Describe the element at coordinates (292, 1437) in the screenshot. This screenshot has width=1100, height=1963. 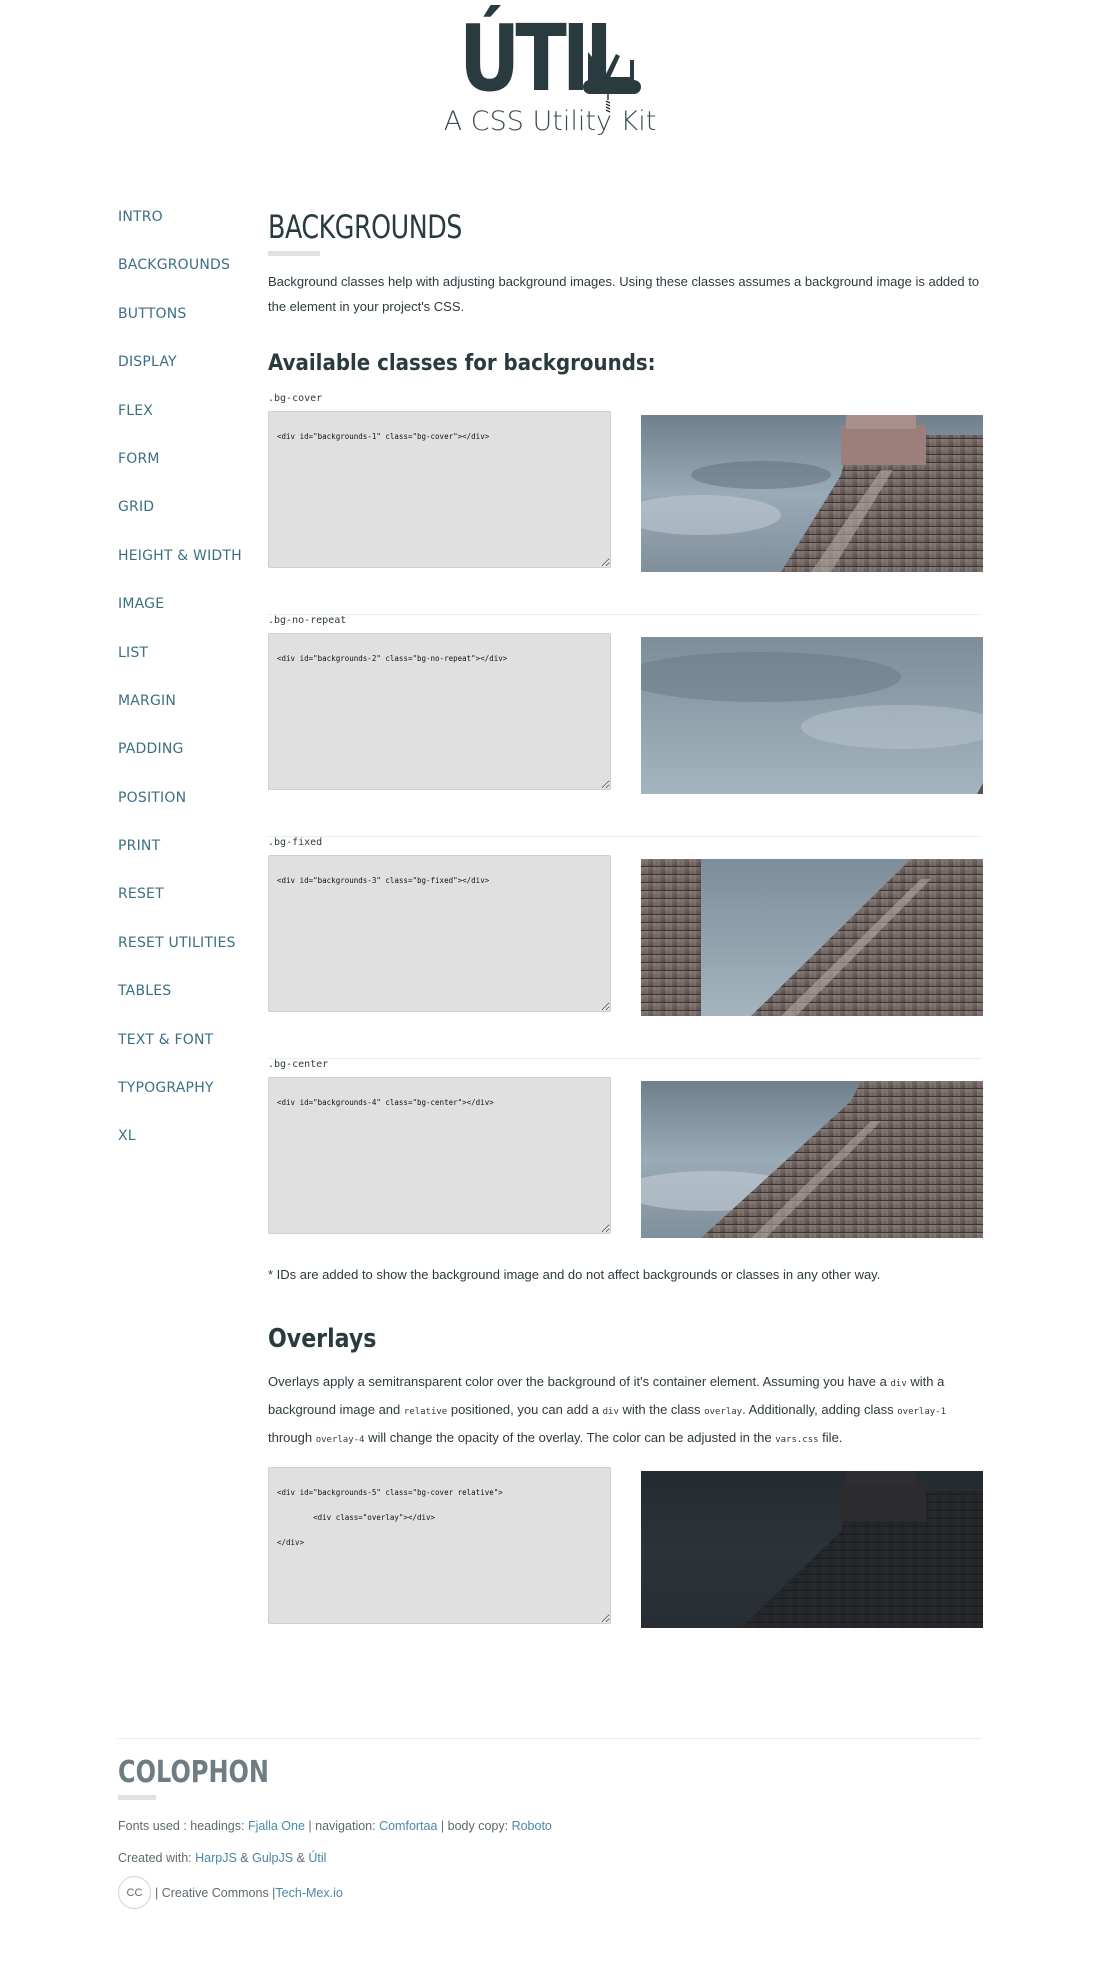
I see `text-span: through` at that location.